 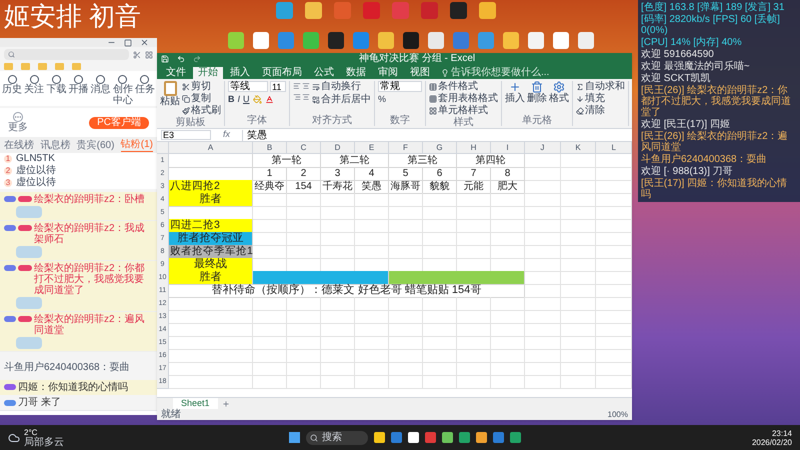 What do you see at coordinates (463, 99) in the screenshot?
I see `ribbon-button: 套用表格格式` at bounding box center [463, 99].